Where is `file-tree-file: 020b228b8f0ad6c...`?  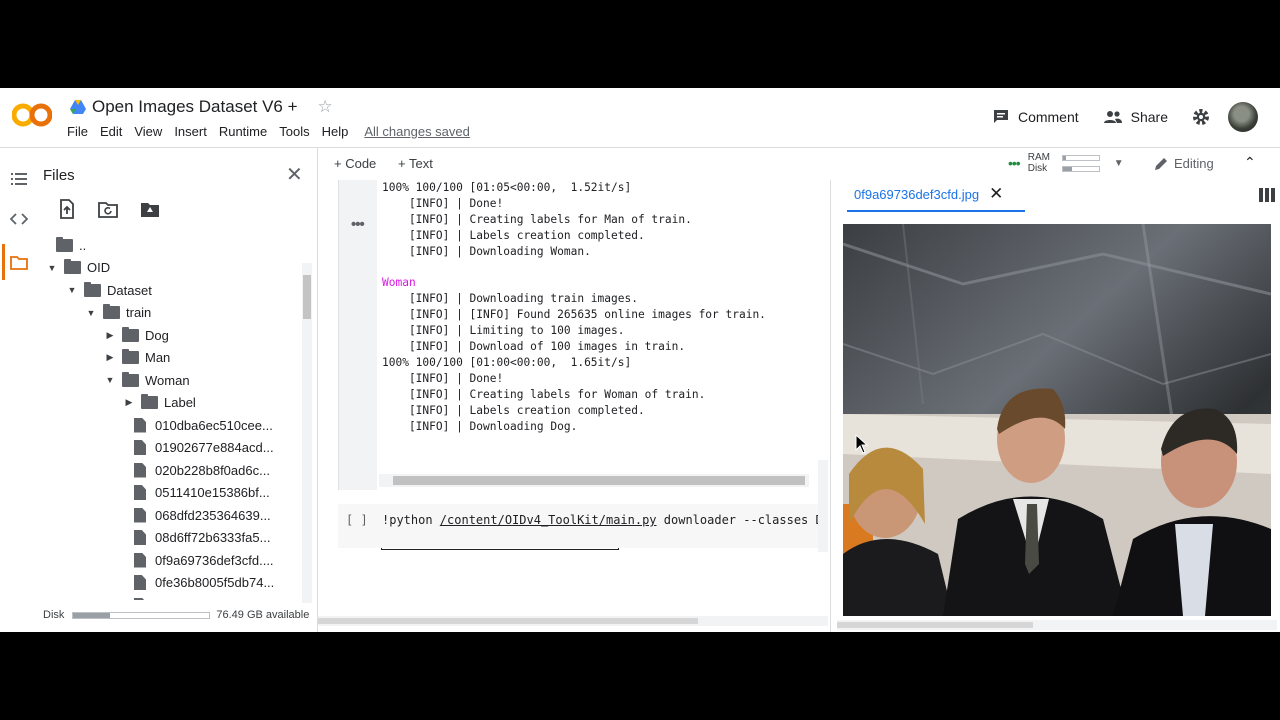
file-tree-file: 020b228b8f0ad6c... is located at coordinates (202, 470).